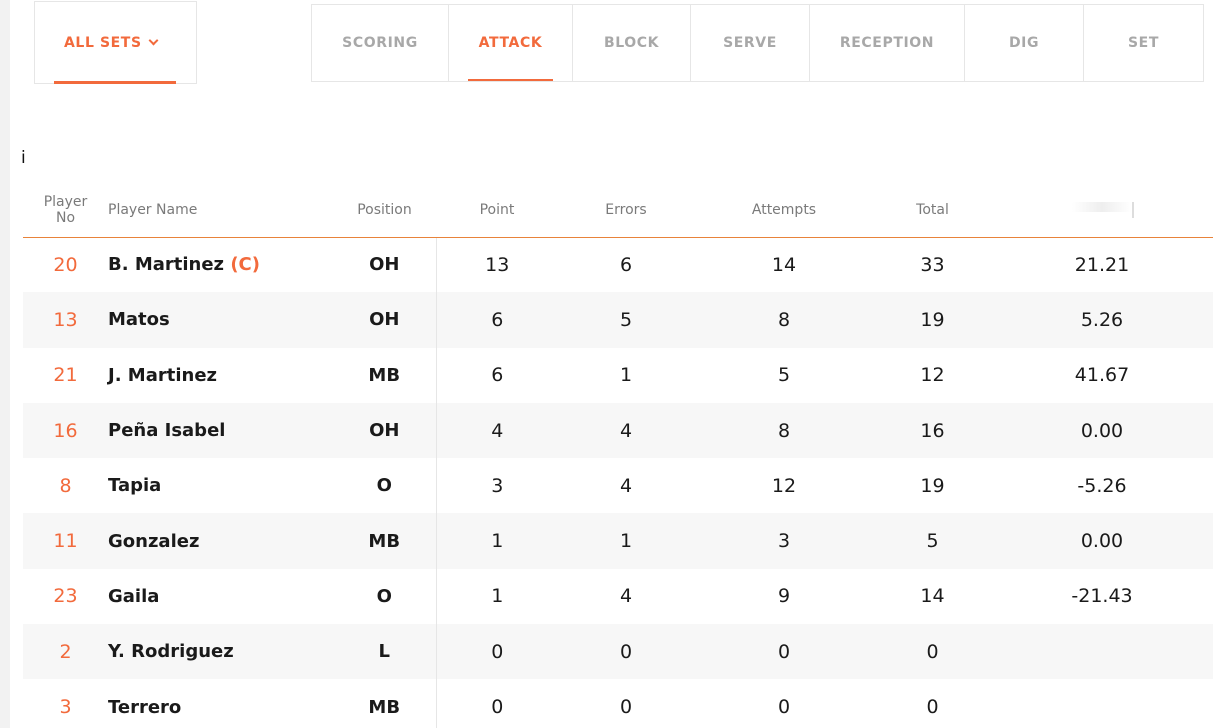 Image resolution: width=1217 pixels, height=728 pixels. I want to click on tab-dig: DIG, so click(1024, 43).